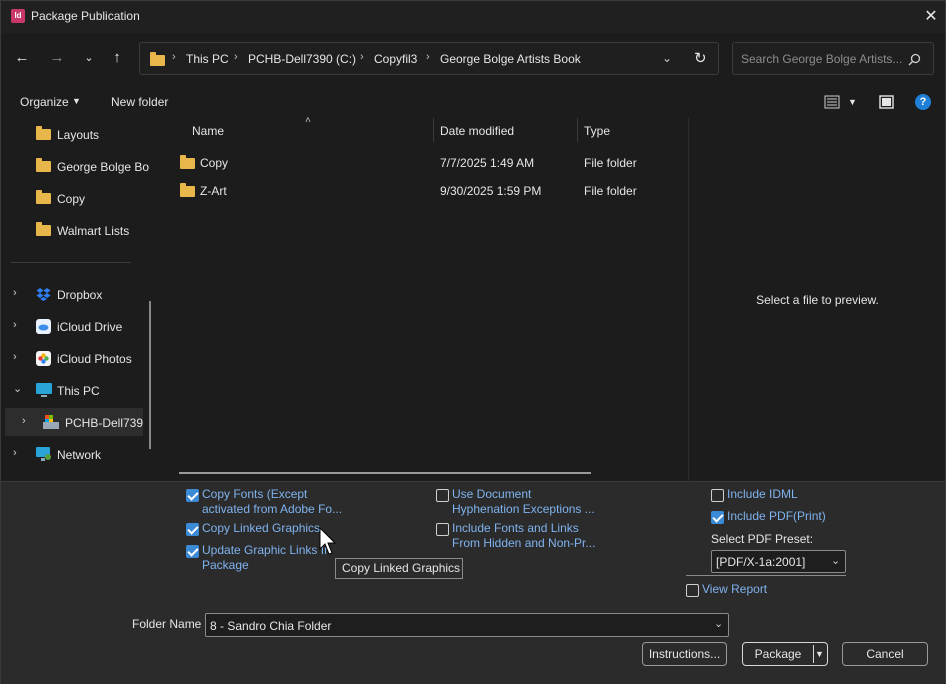 The height and width of the screenshot is (684, 946). Describe the element at coordinates (89, 58) in the screenshot. I see `recent-chevron-down-icon: ⌄` at that location.